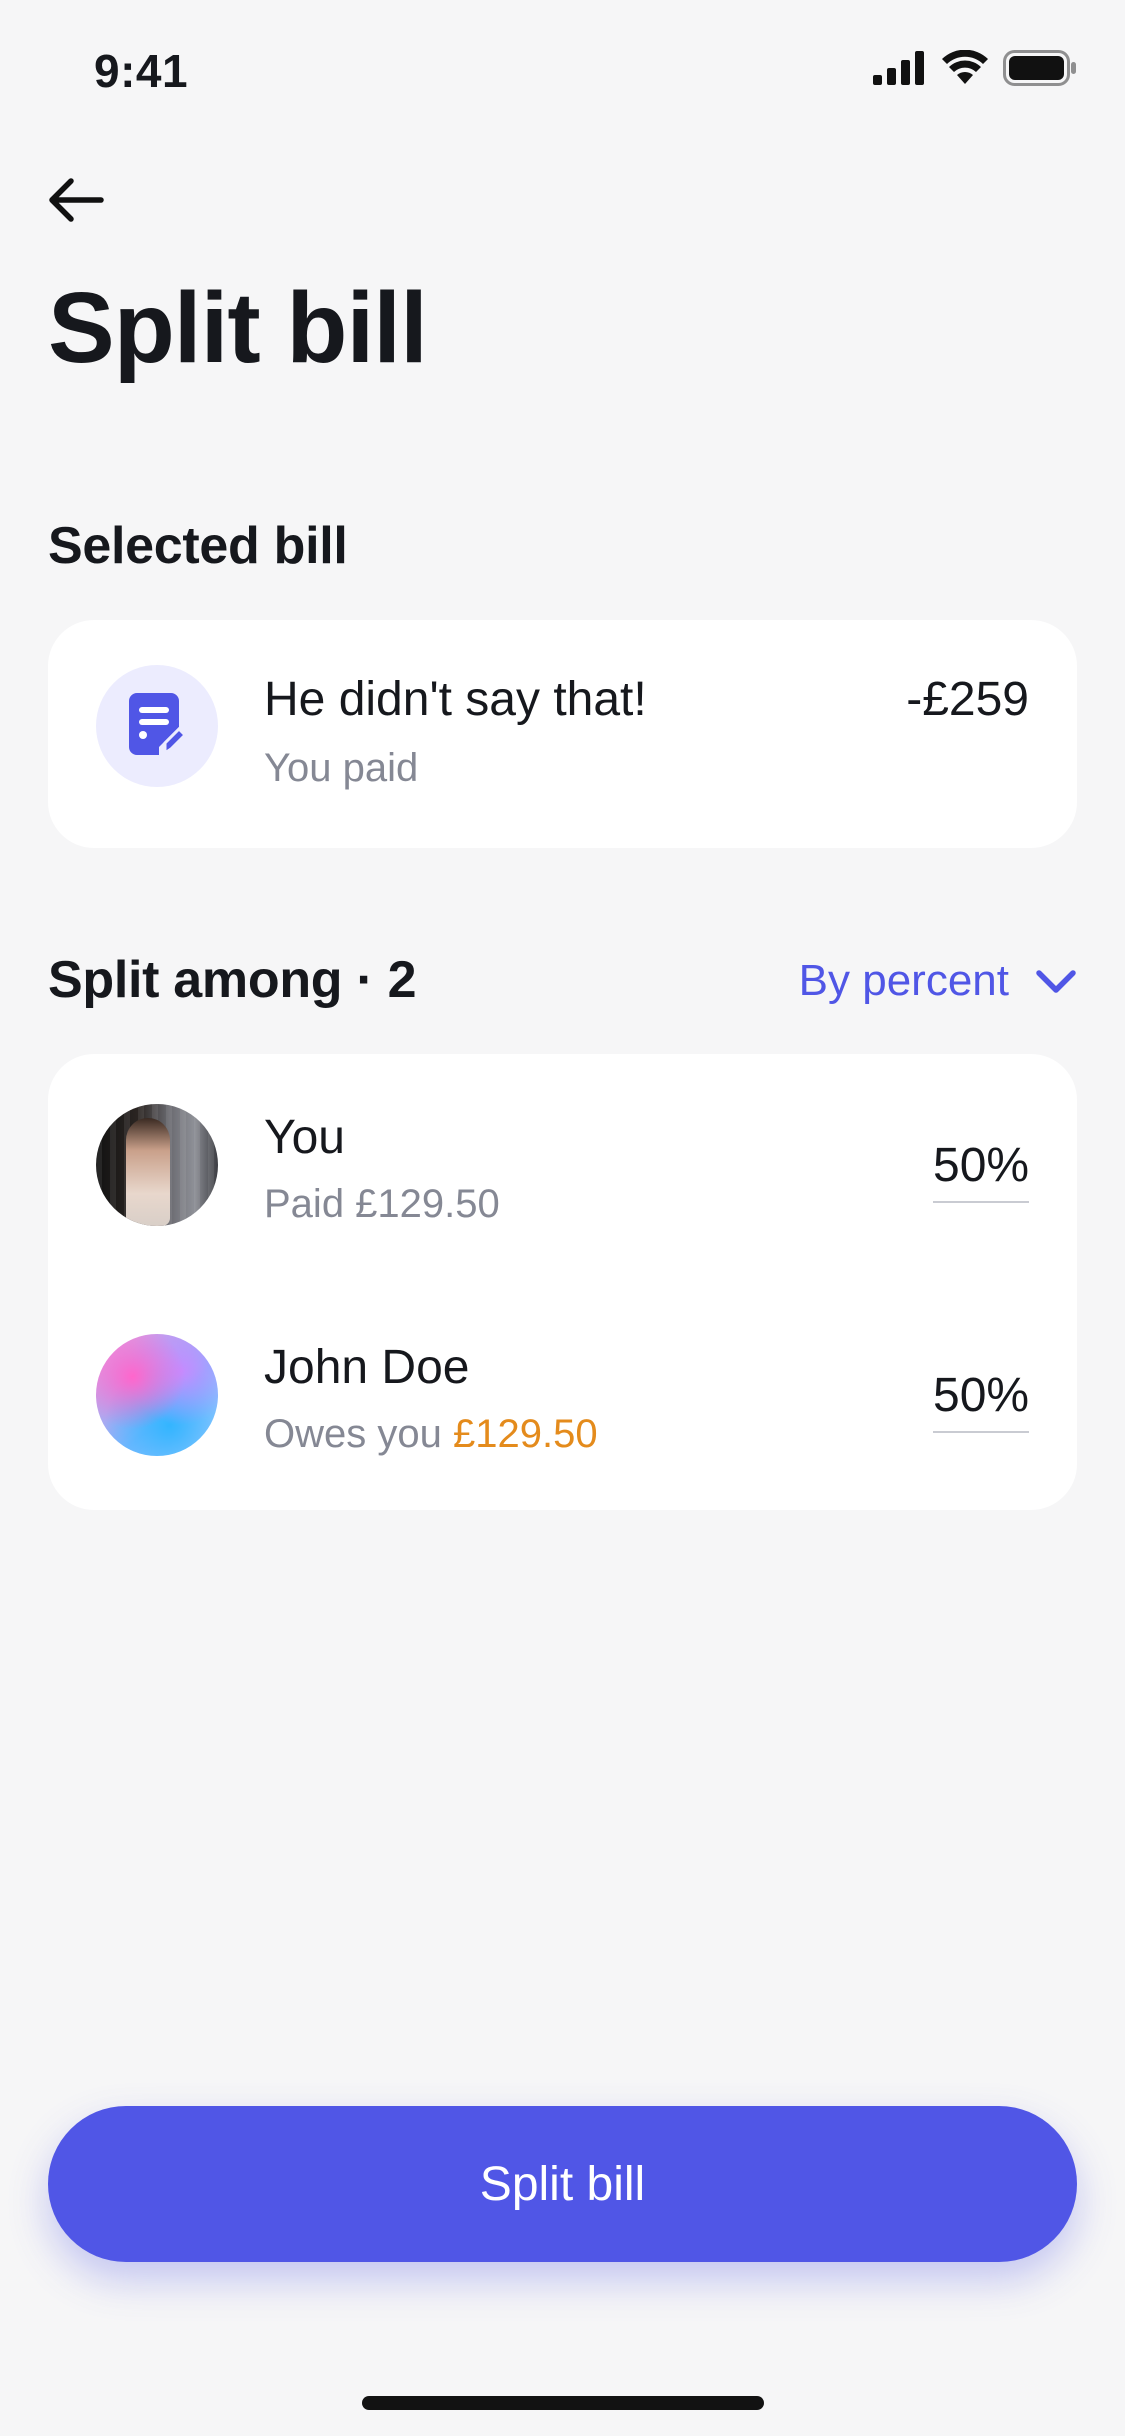  What do you see at coordinates (562, 734) in the screenshot?
I see `selected-bill-card: He didn't say that! You paid -£259` at bounding box center [562, 734].